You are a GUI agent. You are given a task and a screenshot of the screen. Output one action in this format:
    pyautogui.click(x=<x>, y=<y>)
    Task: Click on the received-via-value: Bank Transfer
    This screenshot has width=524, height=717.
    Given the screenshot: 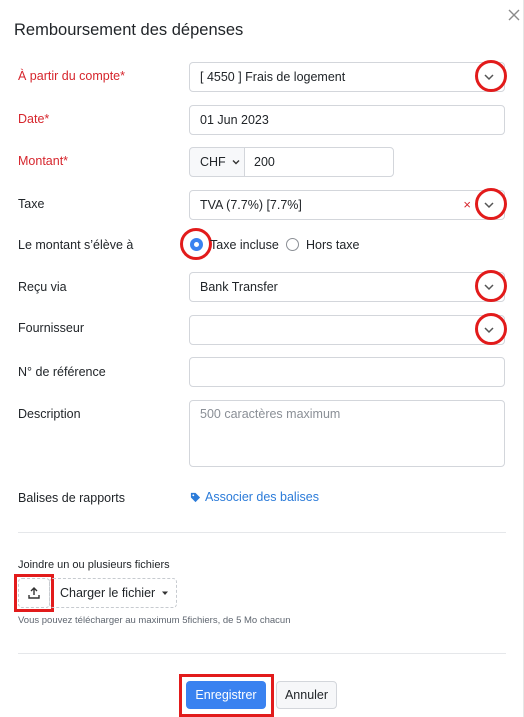 What is the action you would take?
    pyautogui.click(x=239, y=287)
    